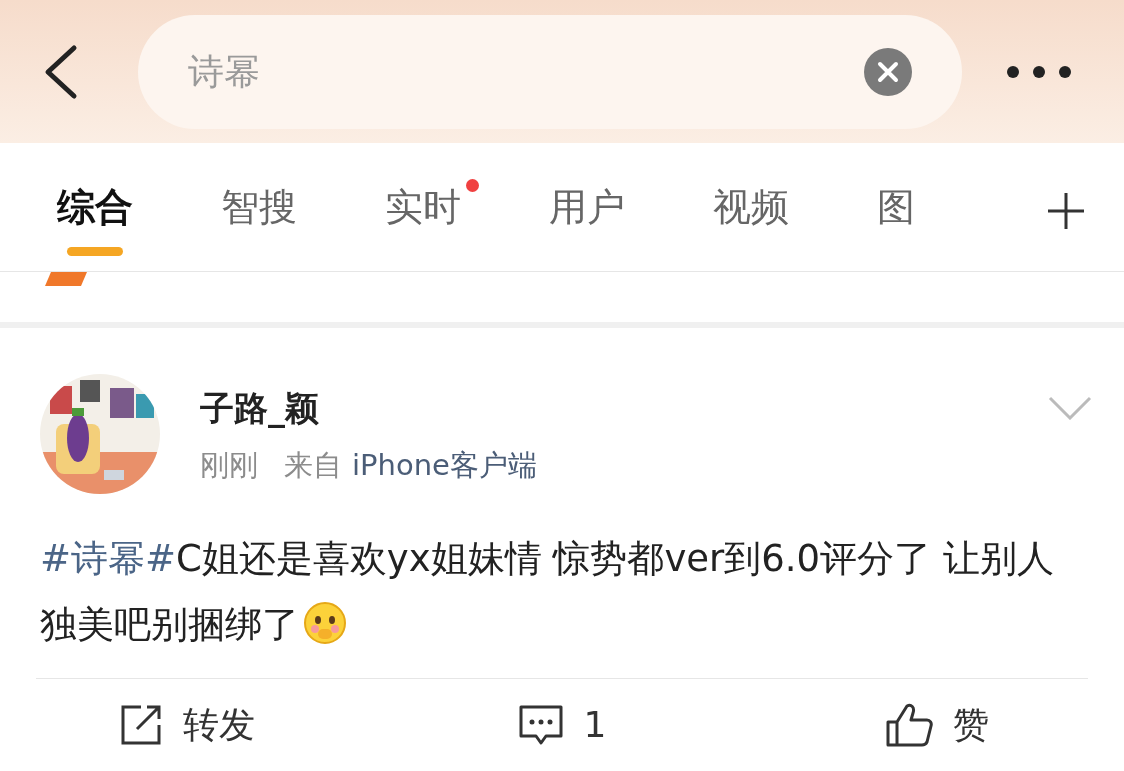 This screenshot has width=1124, height=771. Describe the element at coordinates (587, 207) in the screenshot. I see `tab: 用户` at that location.